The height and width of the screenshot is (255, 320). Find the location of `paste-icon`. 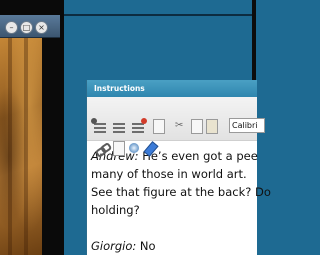

paste-icon is located at coordinates (212, 126).